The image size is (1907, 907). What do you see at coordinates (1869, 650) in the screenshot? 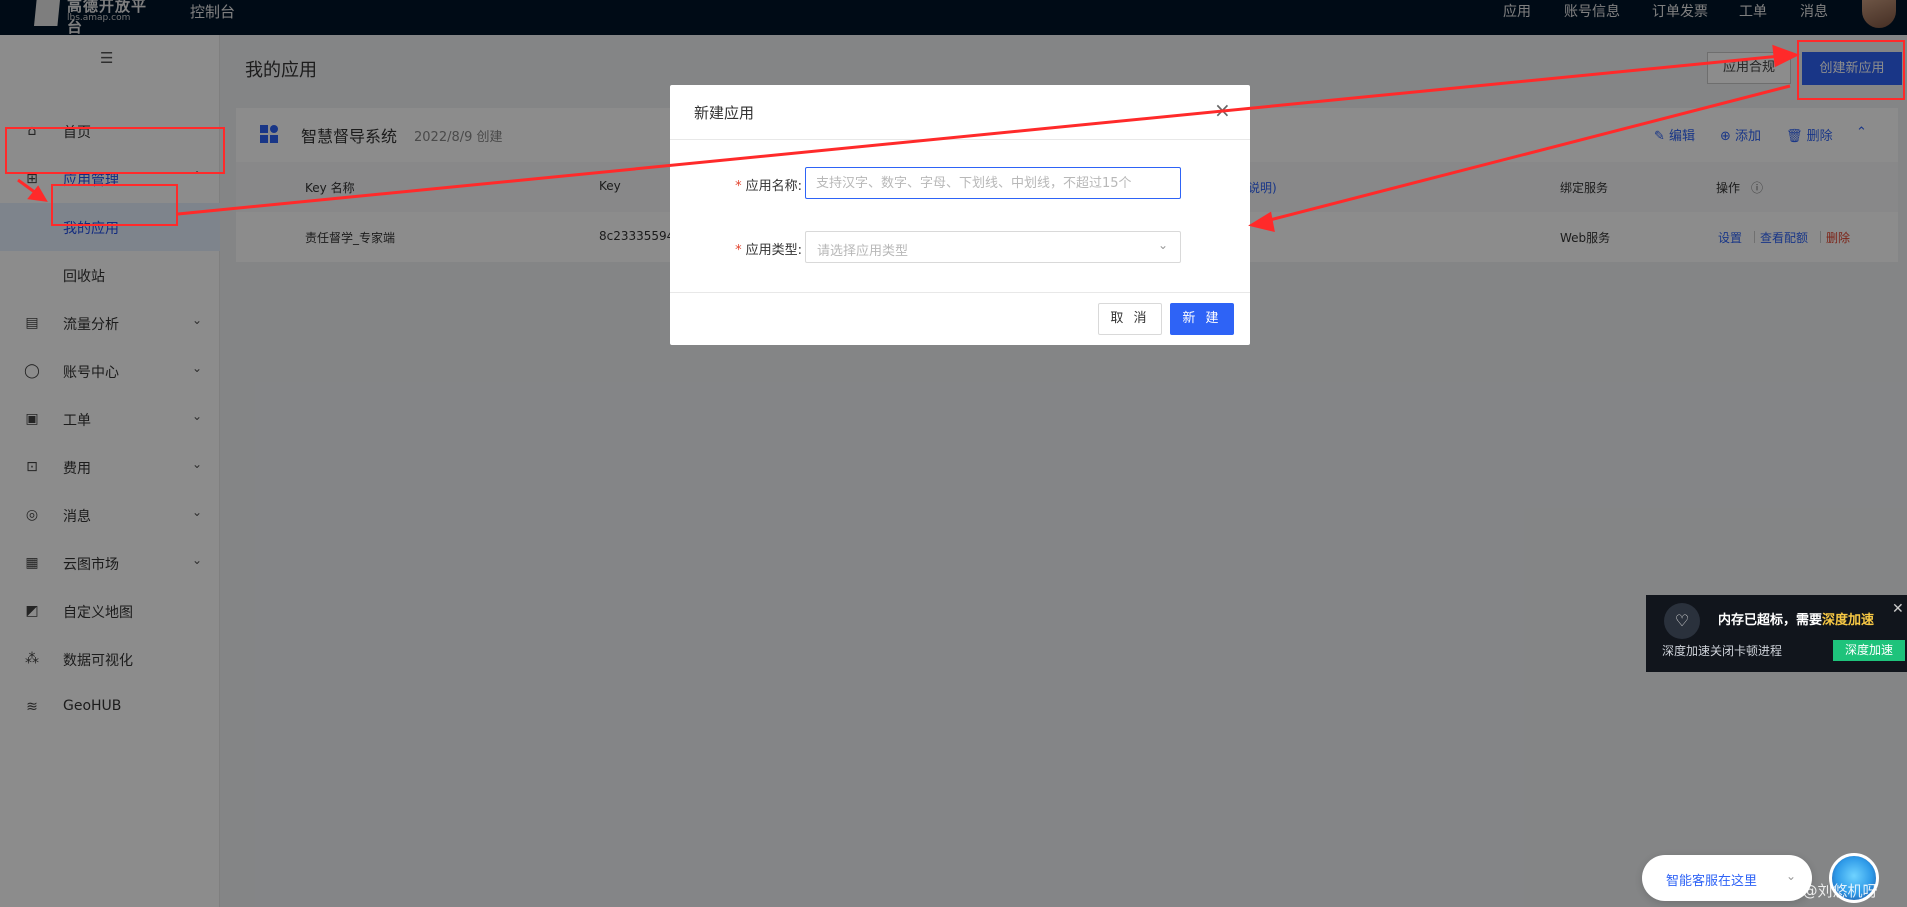
I see `deep-accelerate-button: 深度加速` at bounding box center [1869, 650].